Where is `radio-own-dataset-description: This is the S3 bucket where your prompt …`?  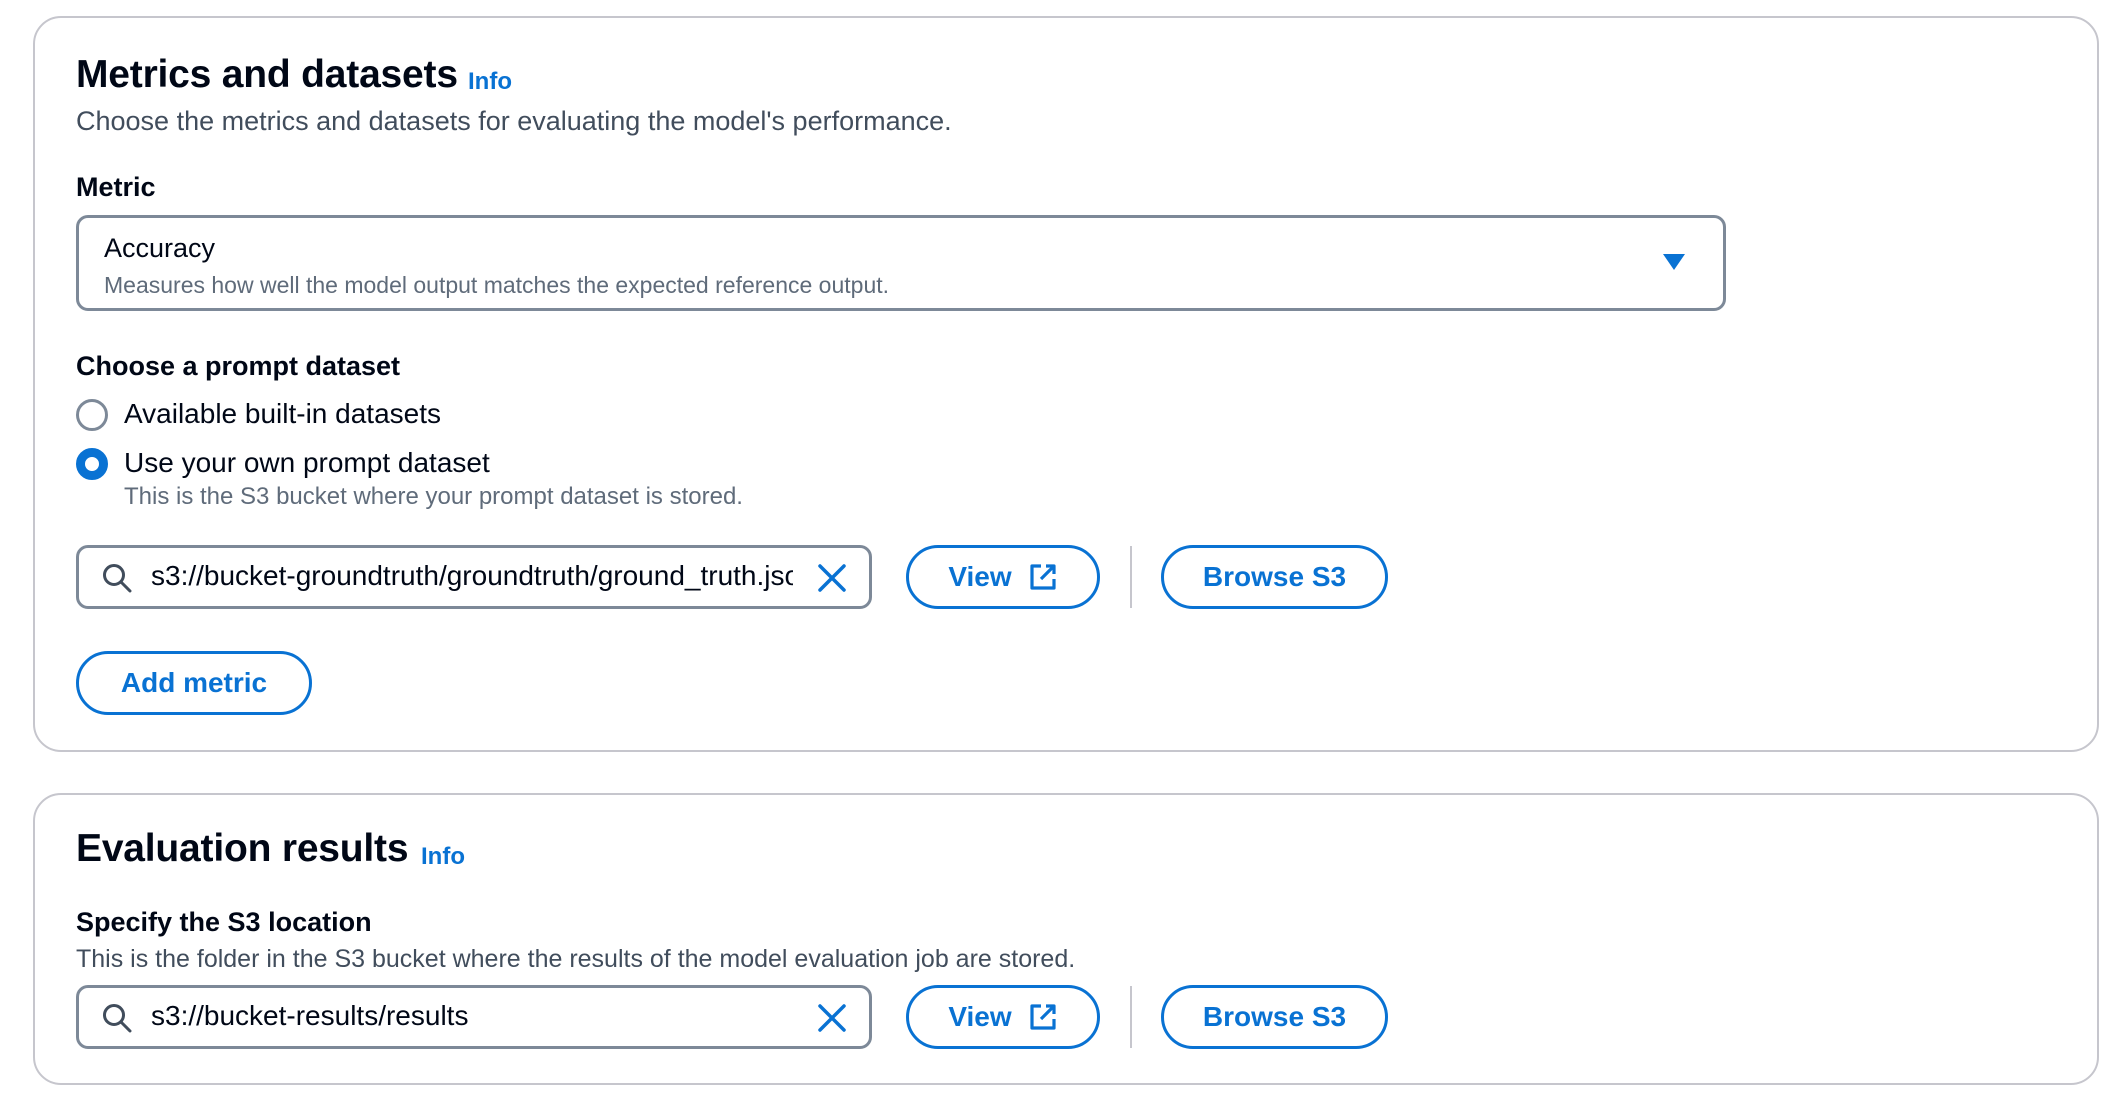
radio-own-dataset-description: This is the S3 bucket where your prompt … is located at coordinates (433, 496).